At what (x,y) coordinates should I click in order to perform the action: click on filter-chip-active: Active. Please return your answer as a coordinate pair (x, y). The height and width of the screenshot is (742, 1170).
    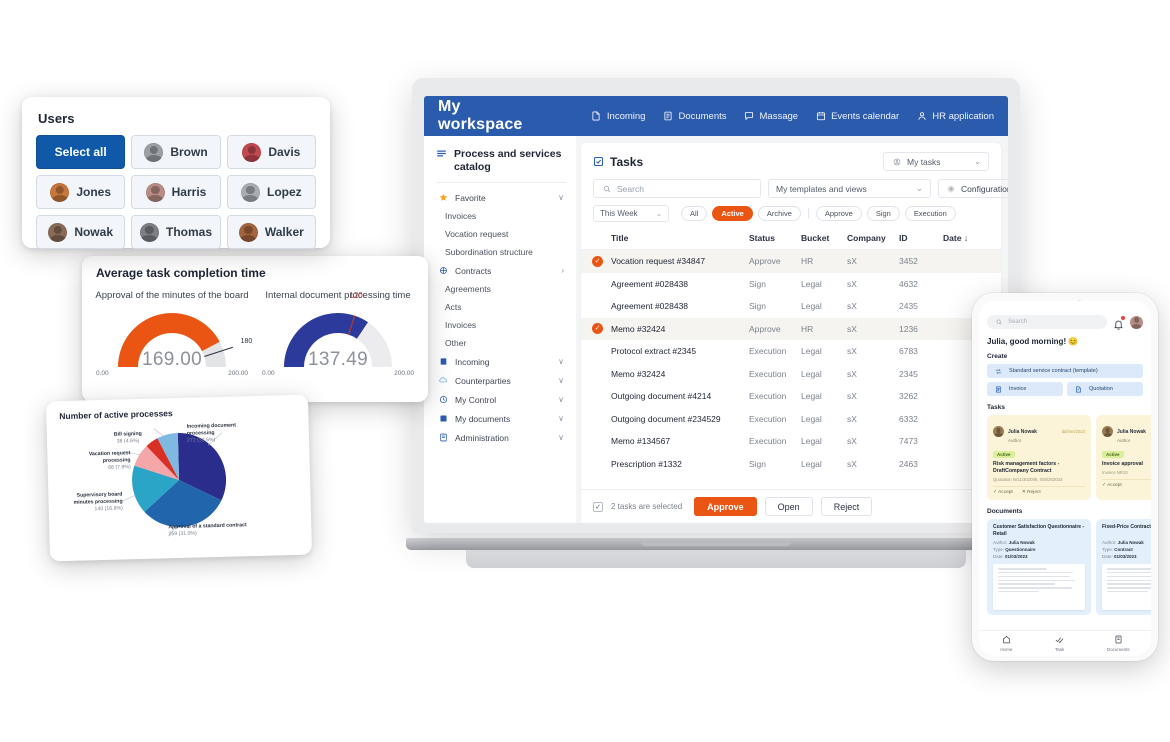
    Looking at the image, I should click on (732, 213).